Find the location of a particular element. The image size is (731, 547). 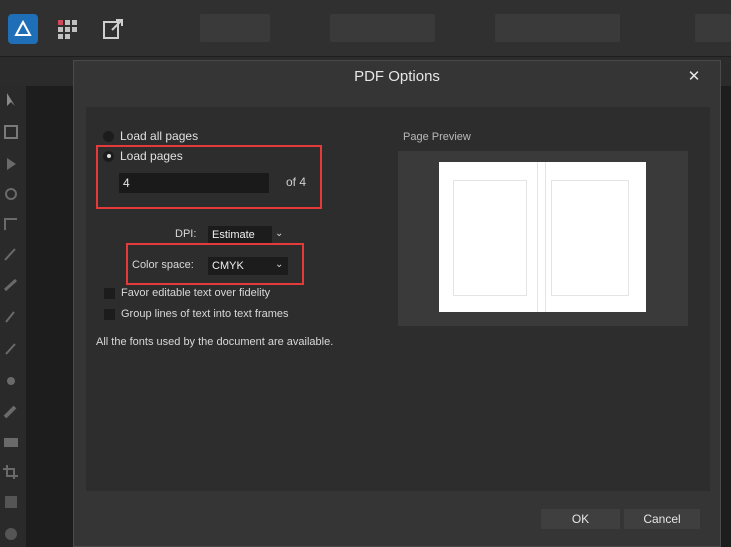

affinity-app-icon is located at coordinates (23, 29).